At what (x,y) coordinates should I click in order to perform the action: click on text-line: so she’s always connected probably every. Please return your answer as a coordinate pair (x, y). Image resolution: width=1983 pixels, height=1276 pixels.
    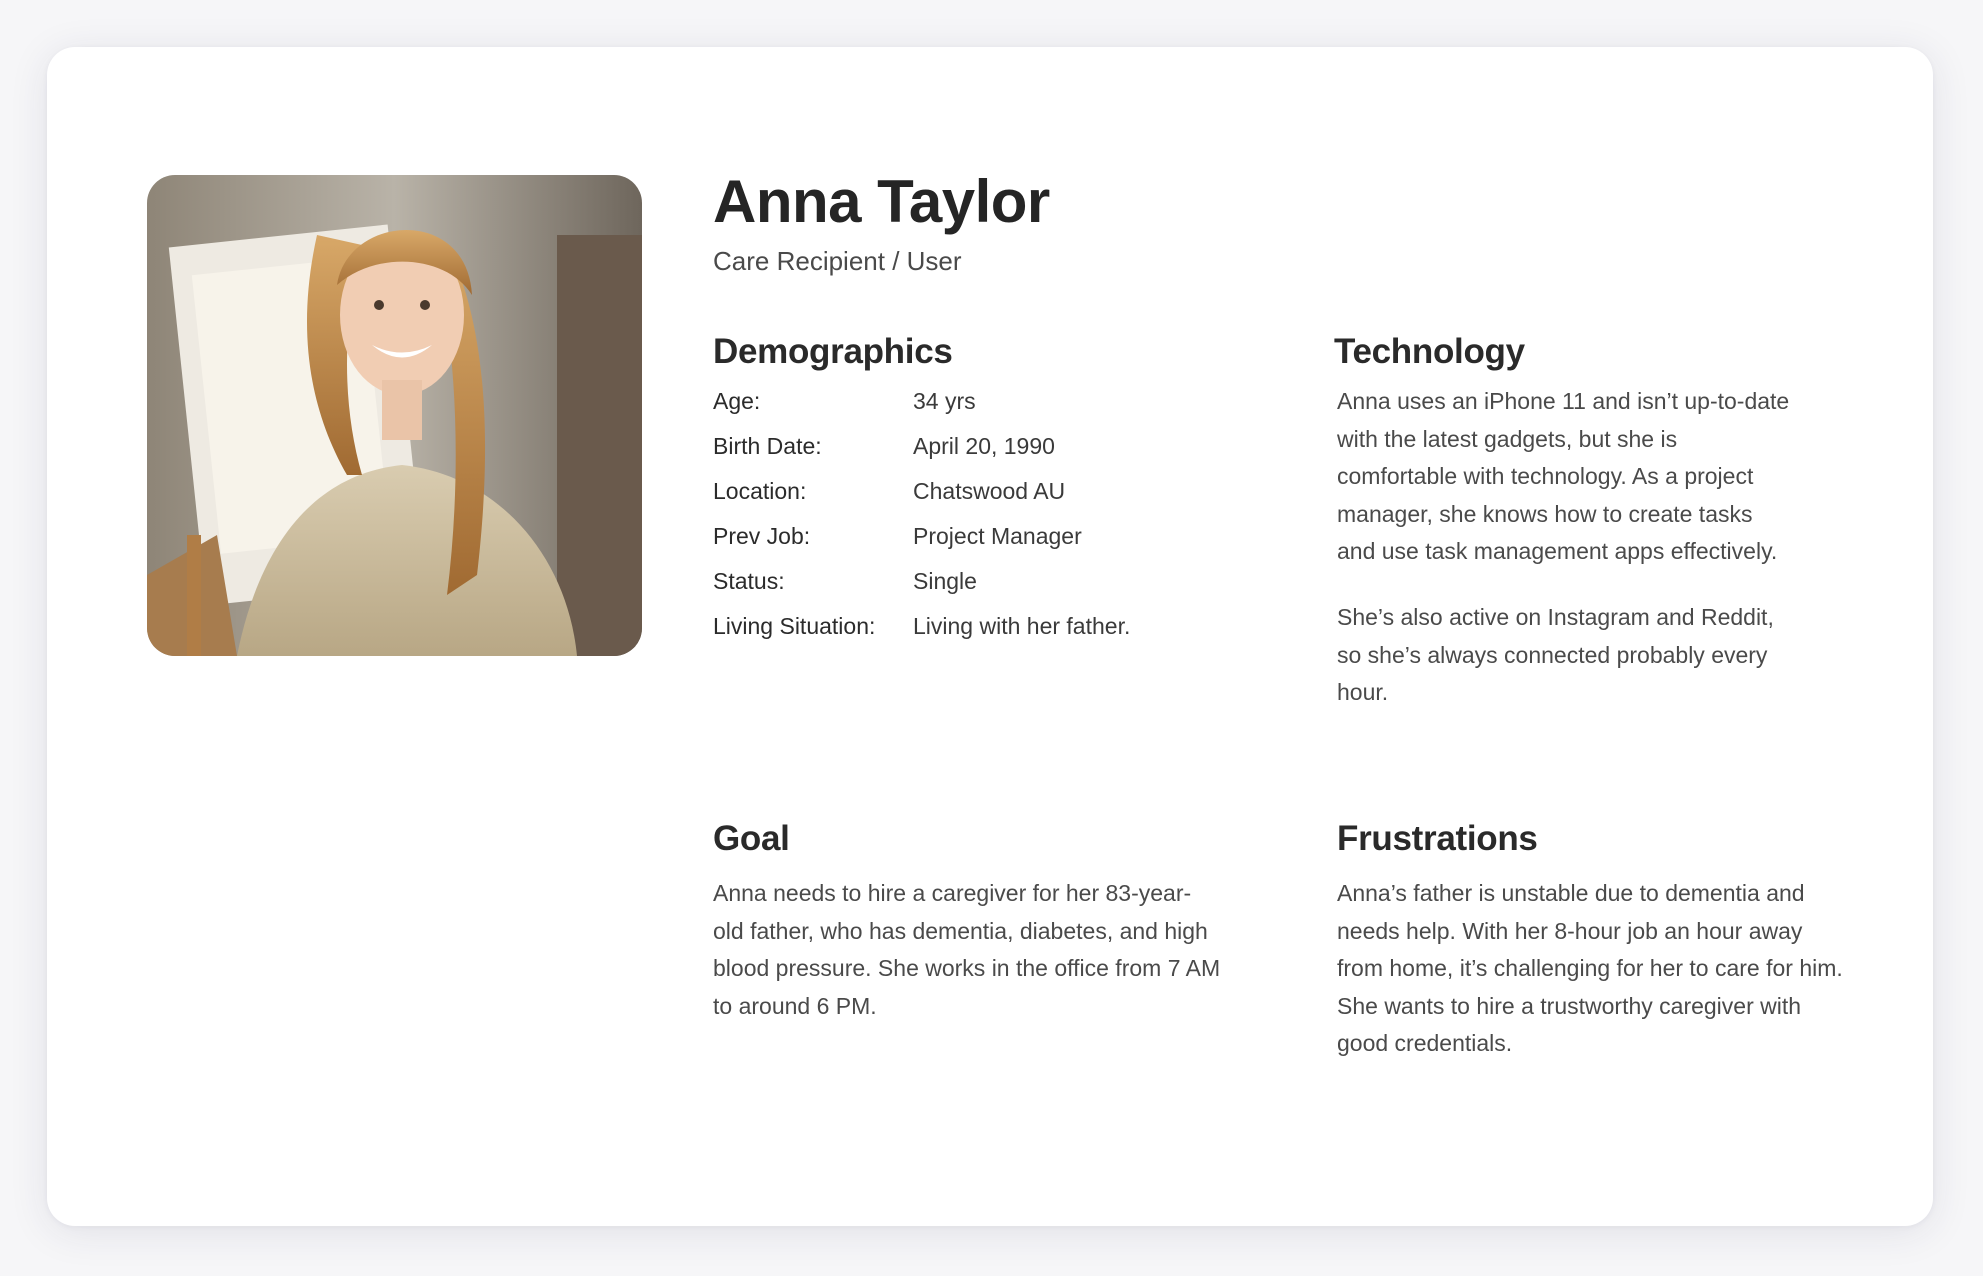
    Looking at the image, I should click on (1552, 654).